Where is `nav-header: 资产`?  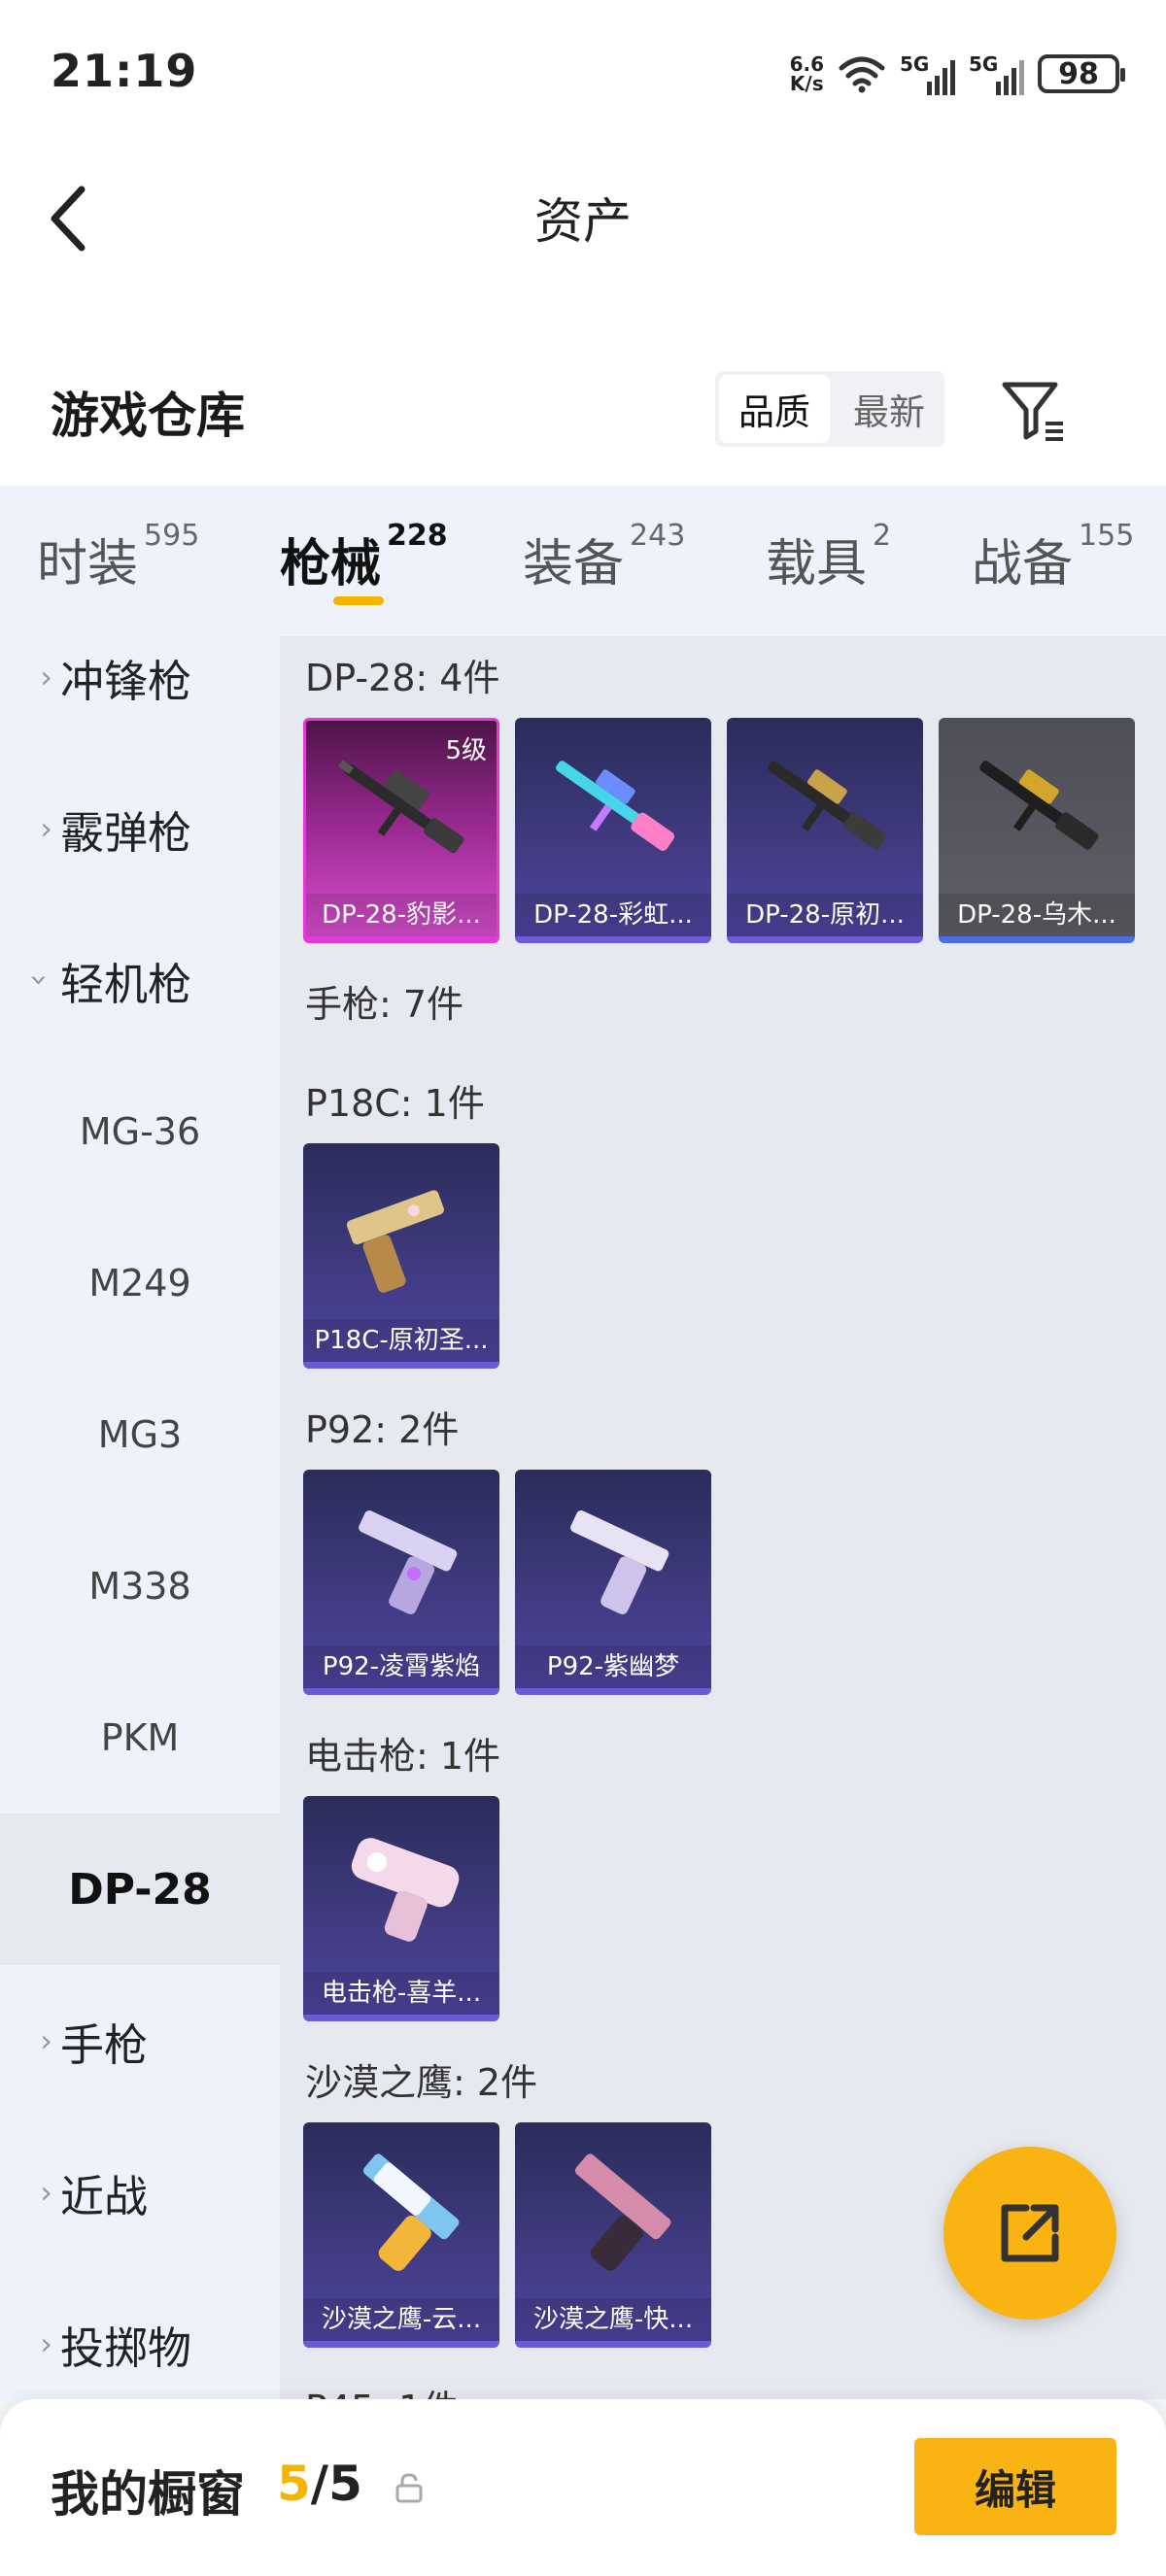 nav-header: 资产 is located at coordinates (583, 238).